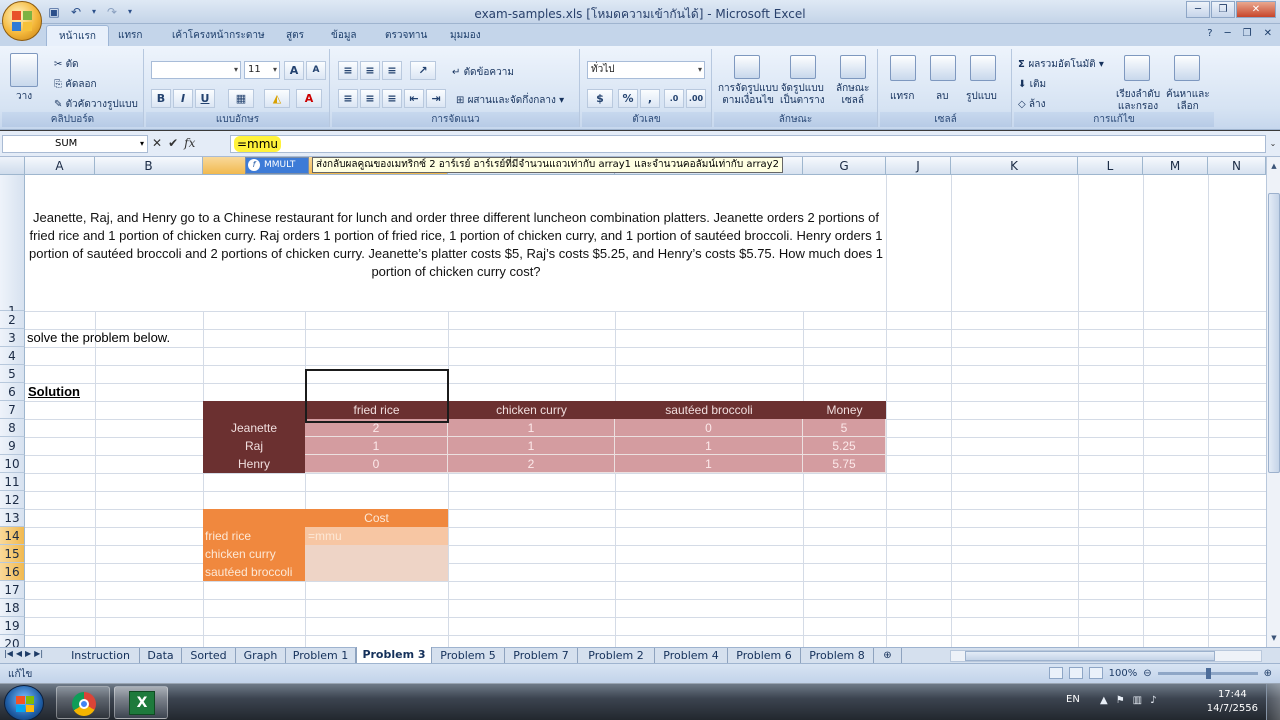  I want to click on scroll-up-icon: ▲, so click(1274, 166).